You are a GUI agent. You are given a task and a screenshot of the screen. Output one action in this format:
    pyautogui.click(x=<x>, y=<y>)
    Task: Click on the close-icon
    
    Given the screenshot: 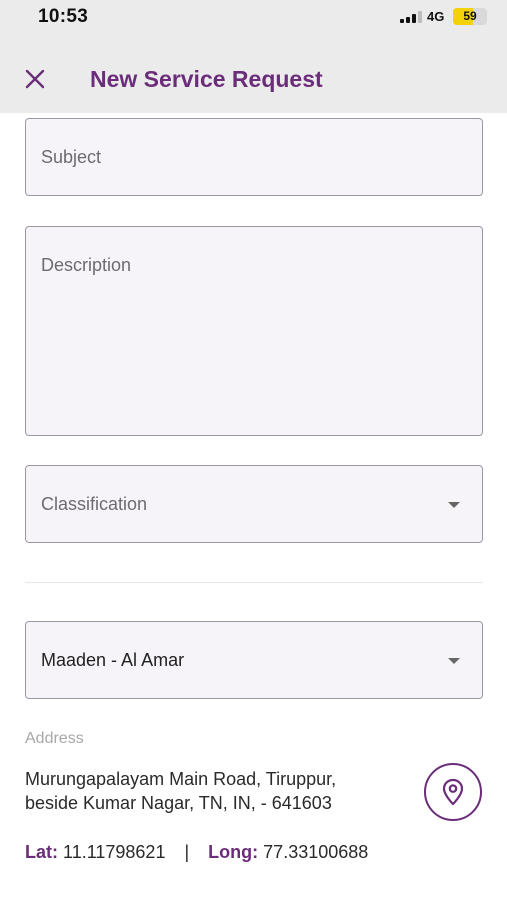 What is the action you would take?
    pyautogui.click(x=35, y=79)
    